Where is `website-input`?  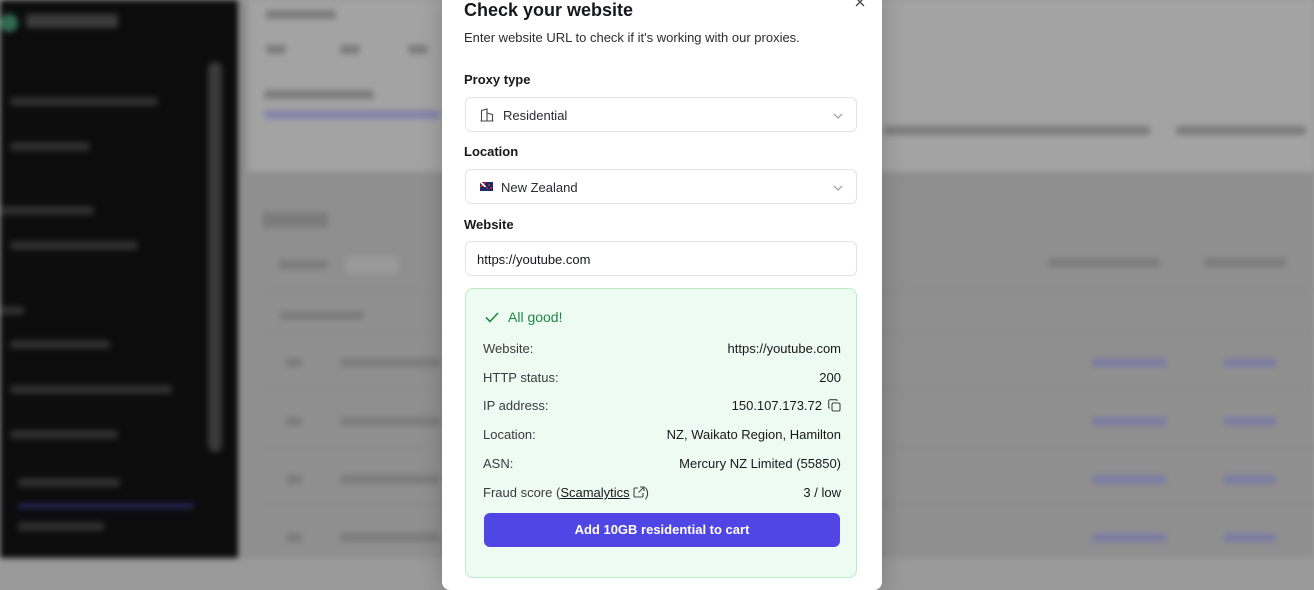
website-input is located at coordinates (661, 258).